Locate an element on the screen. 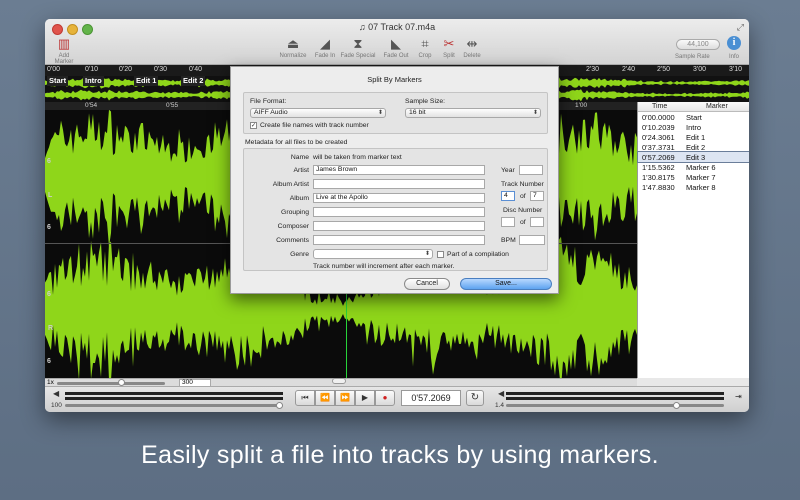 The image size is (800, 500). rewind-to-start-button: ⏮ is located at coordinates (305, 398).